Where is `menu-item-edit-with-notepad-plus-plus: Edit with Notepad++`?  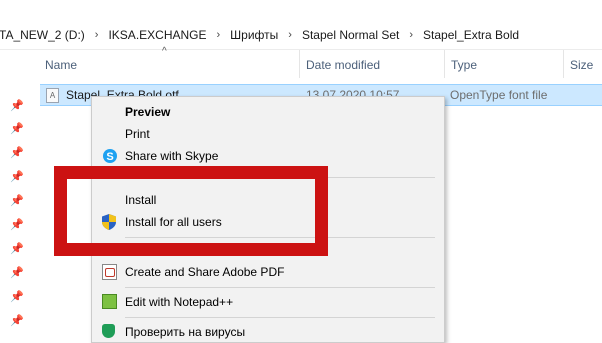 menu-item-edit-with-notepad-plus-plus: Edit with Notepad++ is located at coordinates (268, 302).